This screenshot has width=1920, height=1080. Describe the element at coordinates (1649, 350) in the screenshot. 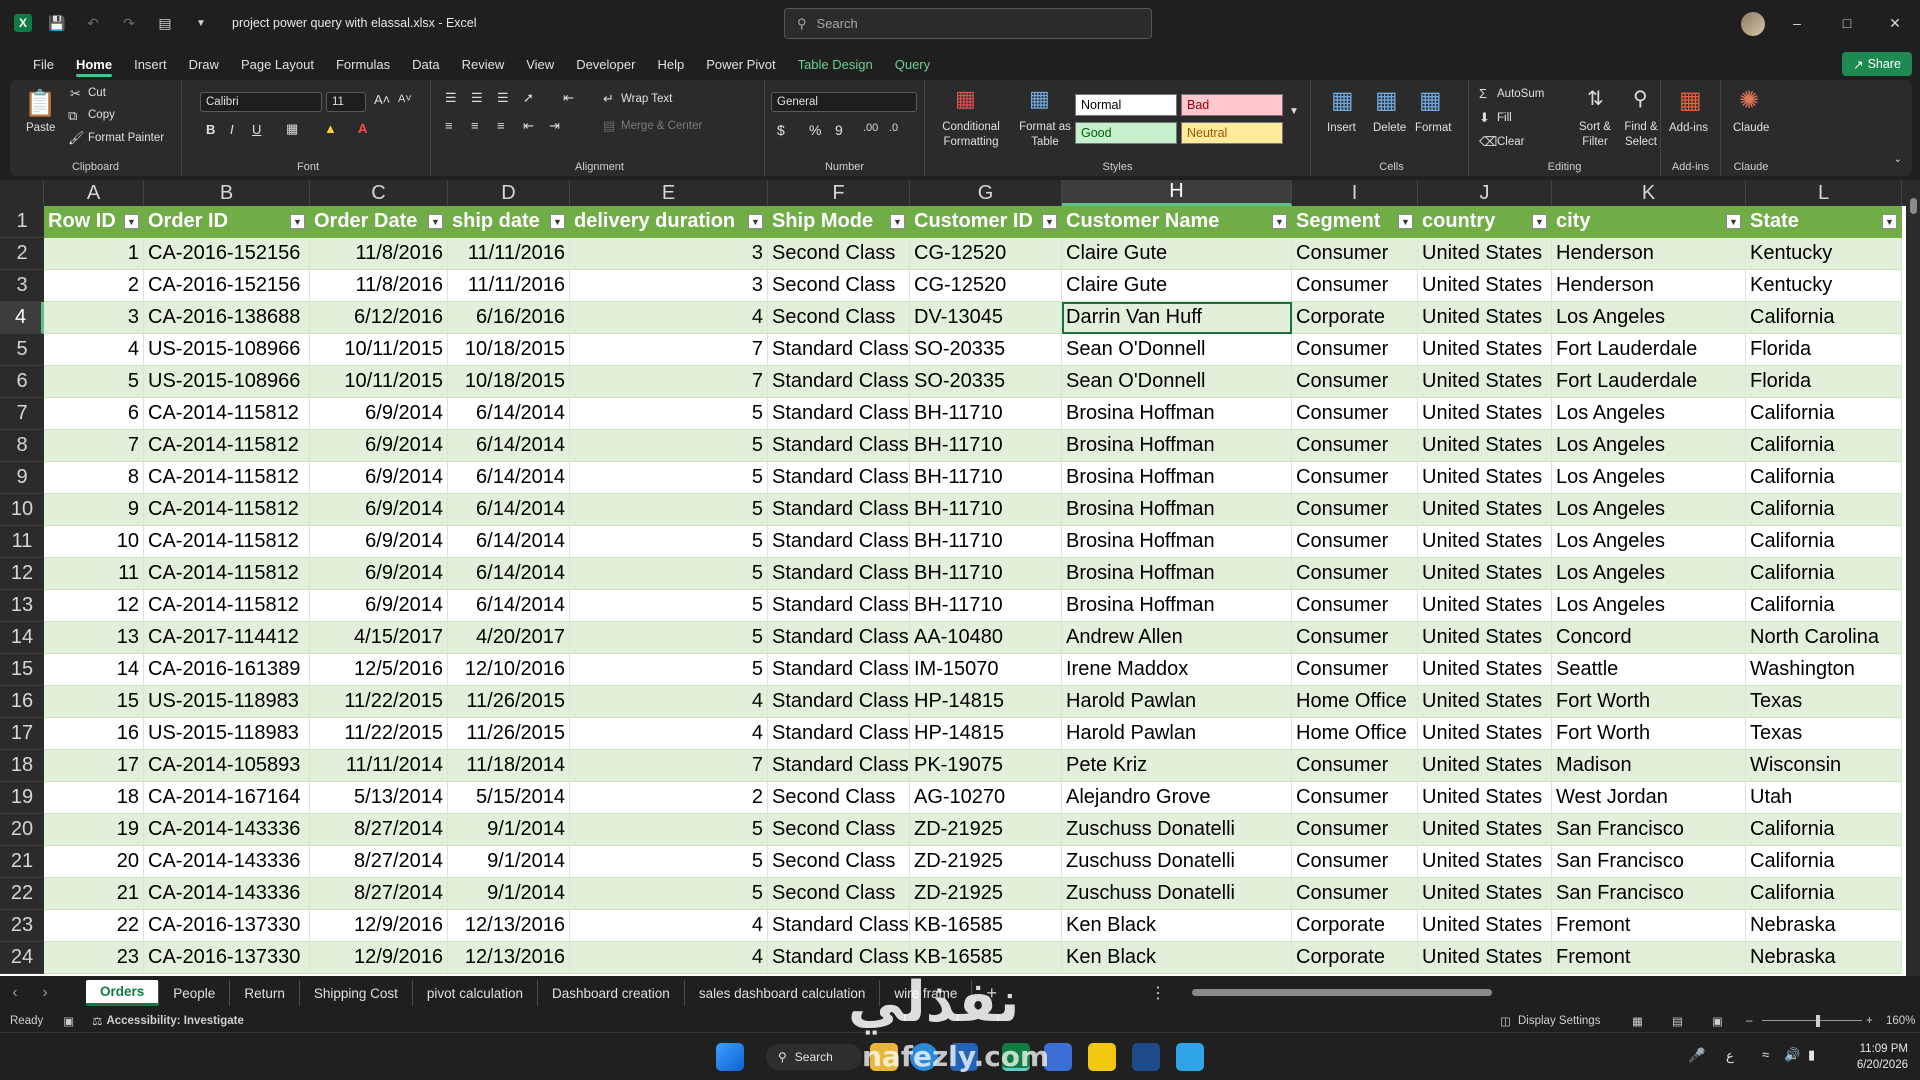

I see `table-cell: Fort Lauderdale` at that location.